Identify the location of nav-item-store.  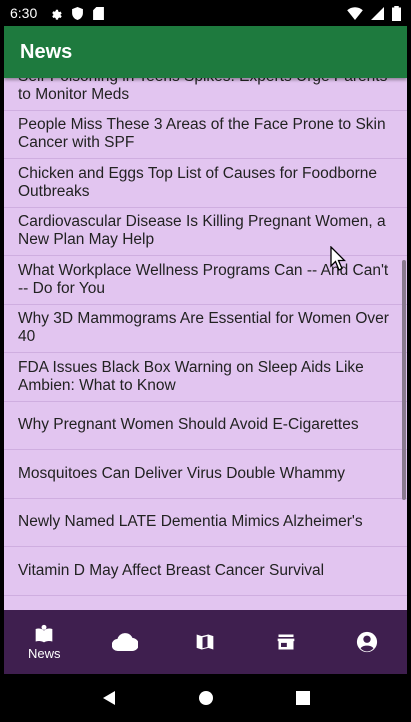
(286, 642).